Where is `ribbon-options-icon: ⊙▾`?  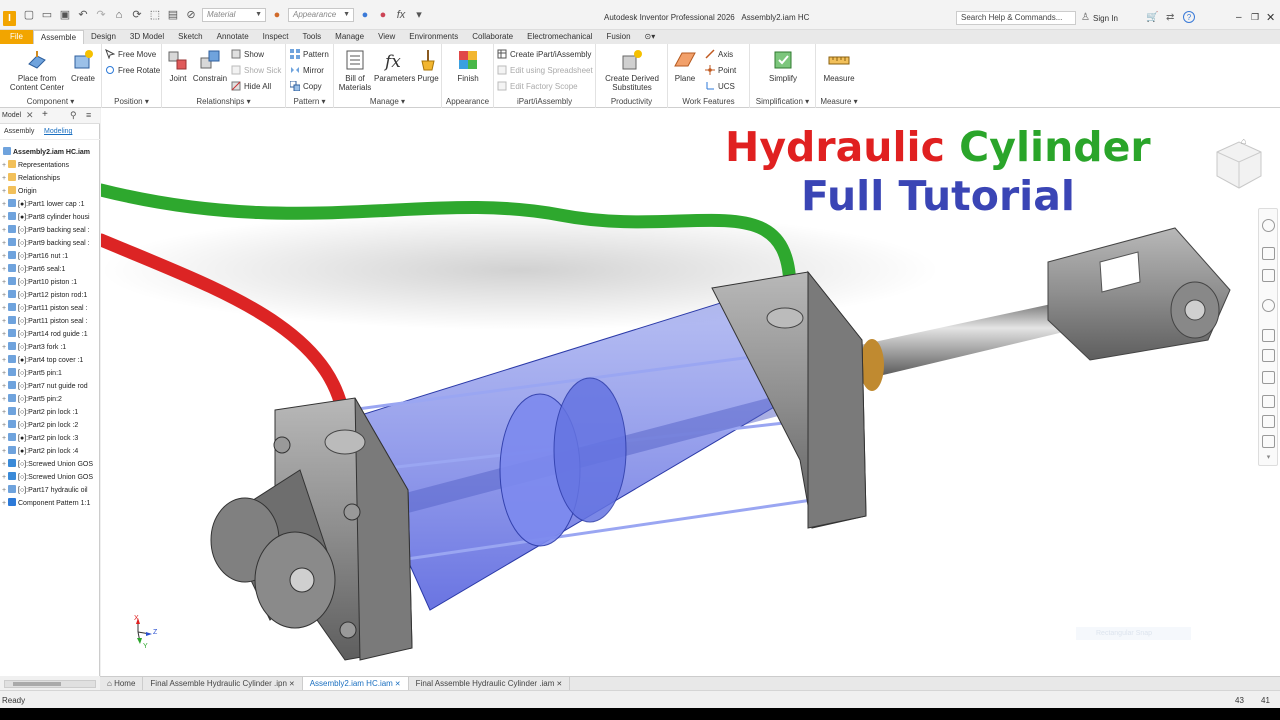 ribbon-options-icon: ⊙▾ is located at coordinates (650, 37).